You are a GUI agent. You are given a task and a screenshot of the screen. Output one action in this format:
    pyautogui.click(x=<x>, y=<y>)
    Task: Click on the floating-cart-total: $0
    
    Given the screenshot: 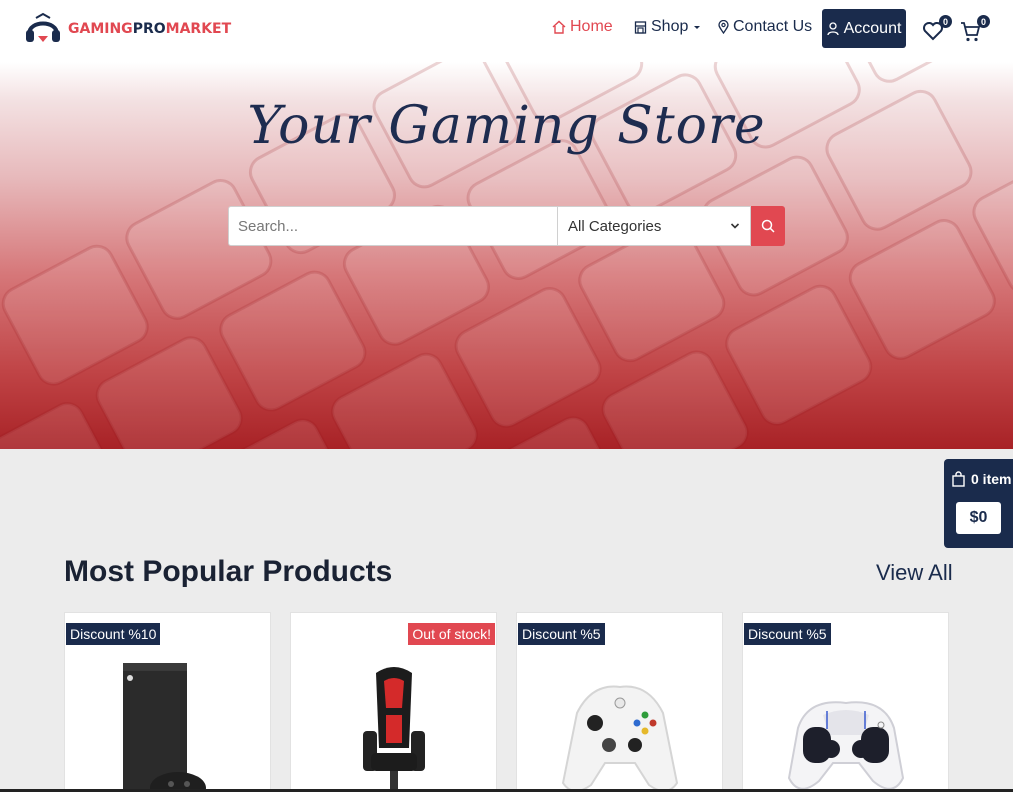 What is the action you would take?
    pyautogui.click(x=978, y=518)
    